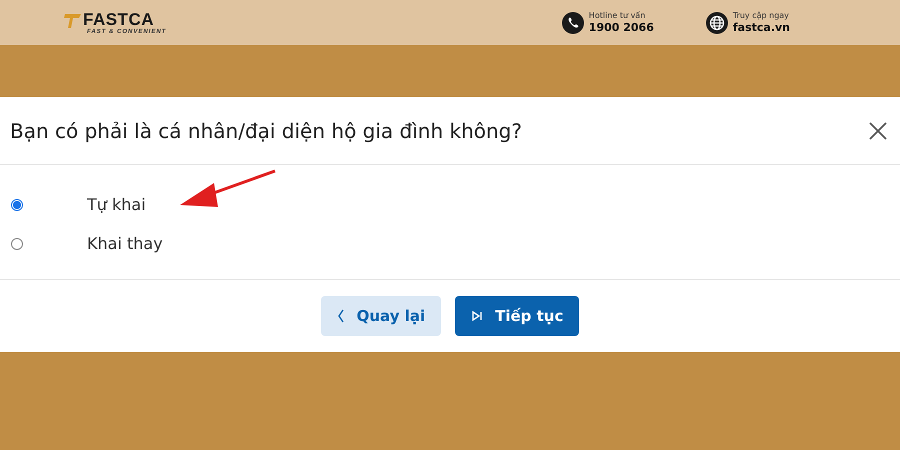 This screenshot has width=900, height=450. I want to click on contact-label: Hotline tư vấn, so click(617, 15).